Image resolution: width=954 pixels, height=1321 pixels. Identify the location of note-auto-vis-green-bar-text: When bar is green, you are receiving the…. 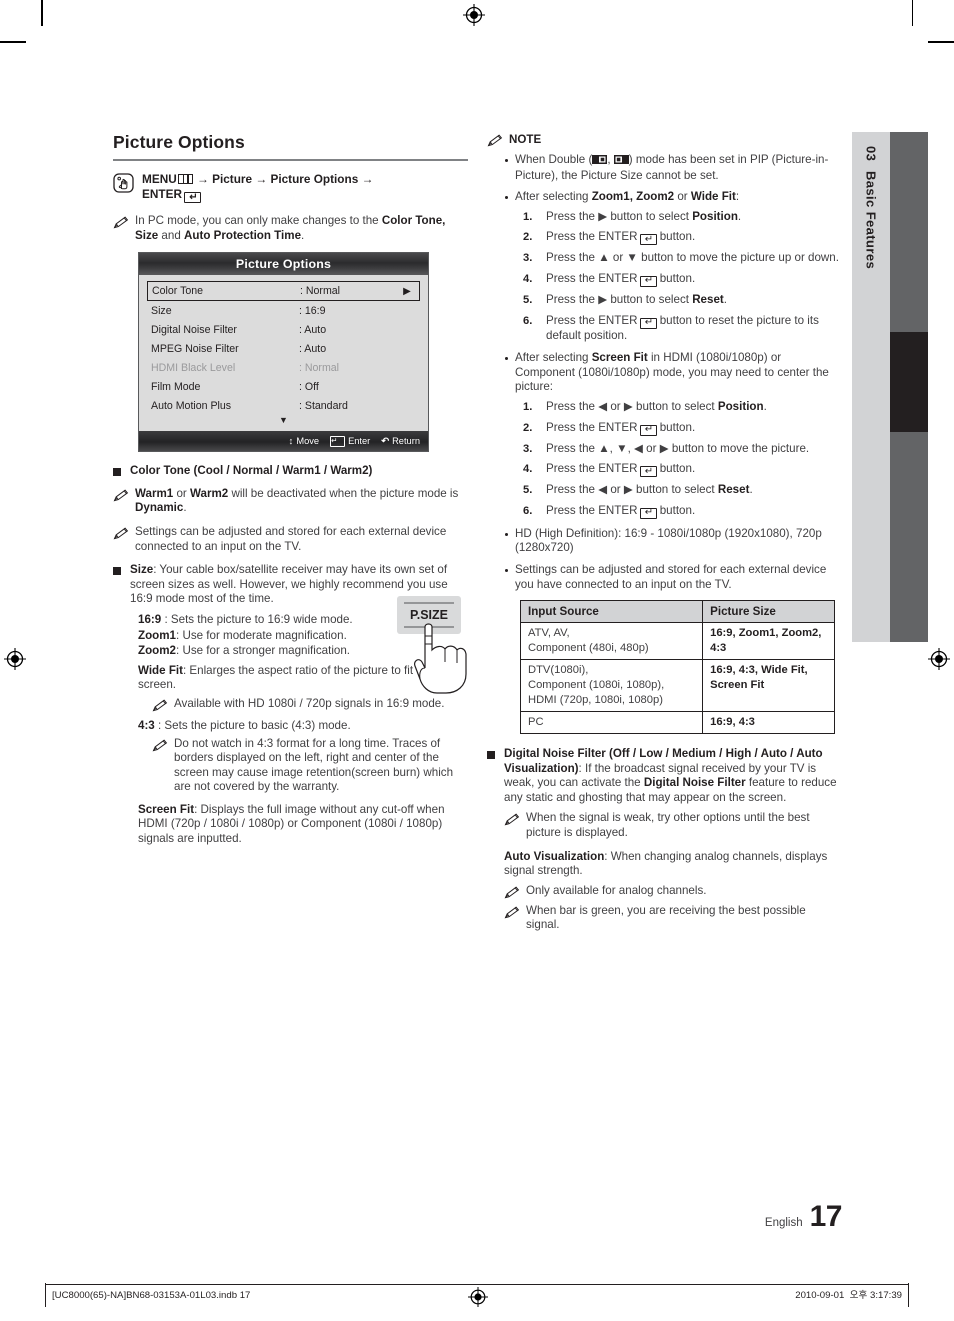
(666, 917).